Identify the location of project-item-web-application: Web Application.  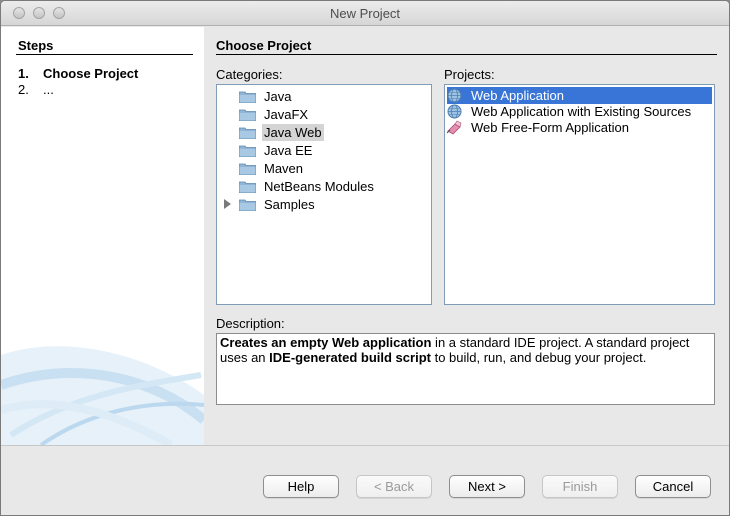
(579, 95).